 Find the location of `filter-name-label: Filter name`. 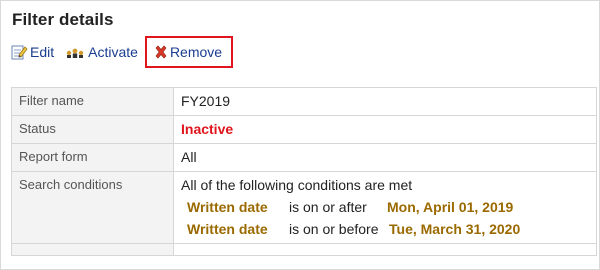

filter-name-label: Filter name is located at coordinates (92, 101).